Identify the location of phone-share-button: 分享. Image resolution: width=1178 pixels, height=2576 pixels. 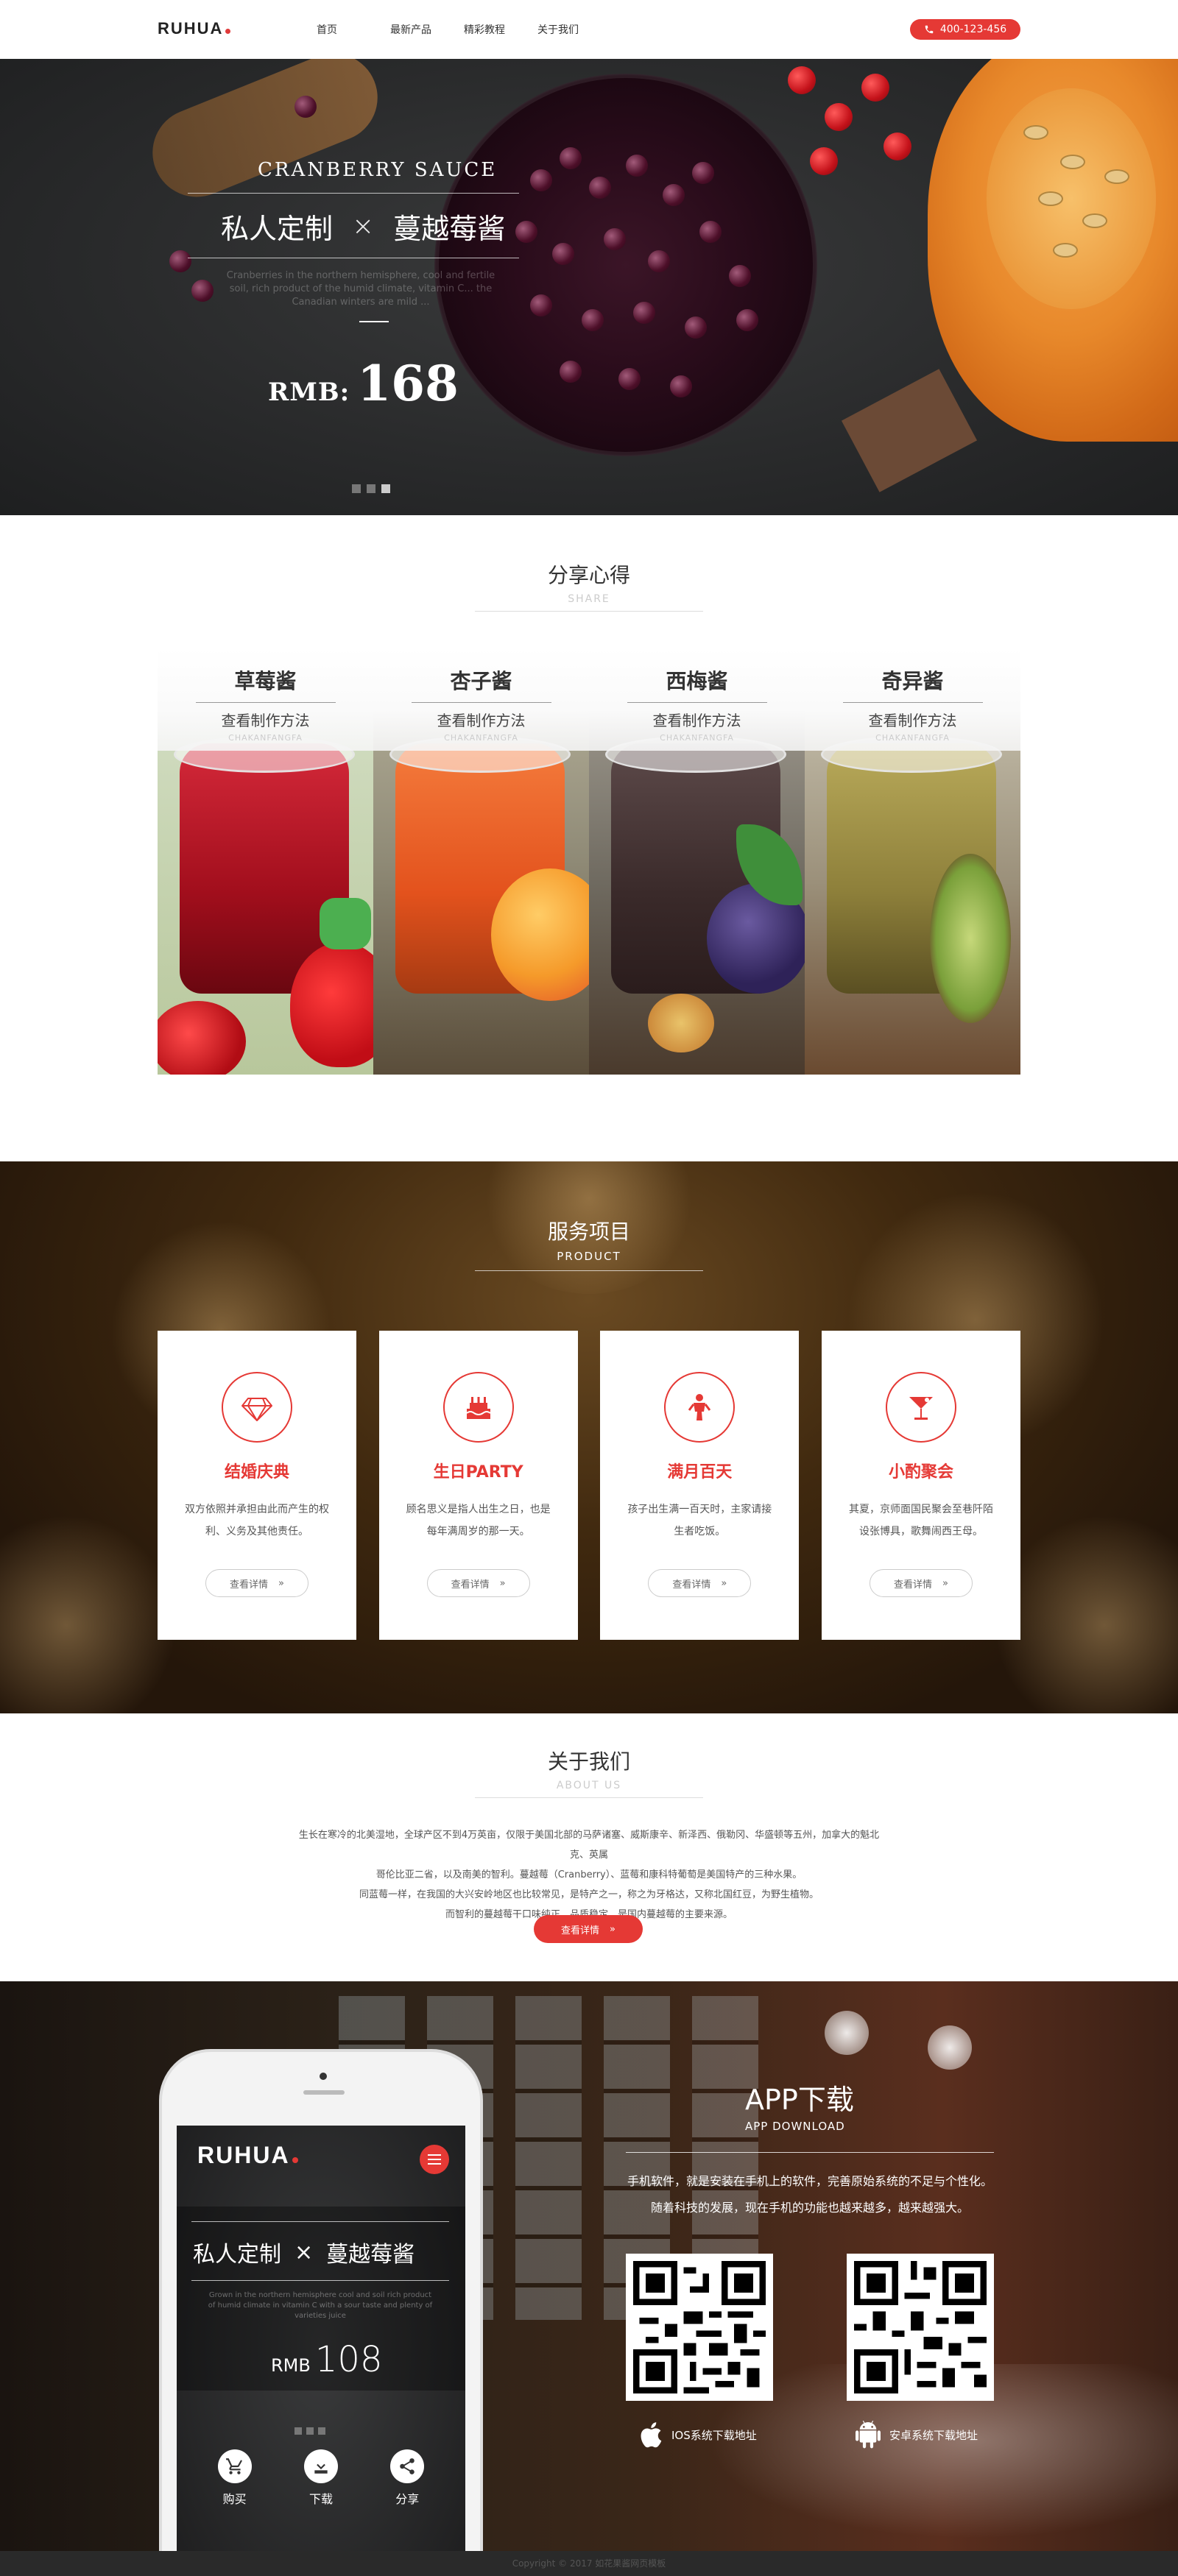
(407, 2478).